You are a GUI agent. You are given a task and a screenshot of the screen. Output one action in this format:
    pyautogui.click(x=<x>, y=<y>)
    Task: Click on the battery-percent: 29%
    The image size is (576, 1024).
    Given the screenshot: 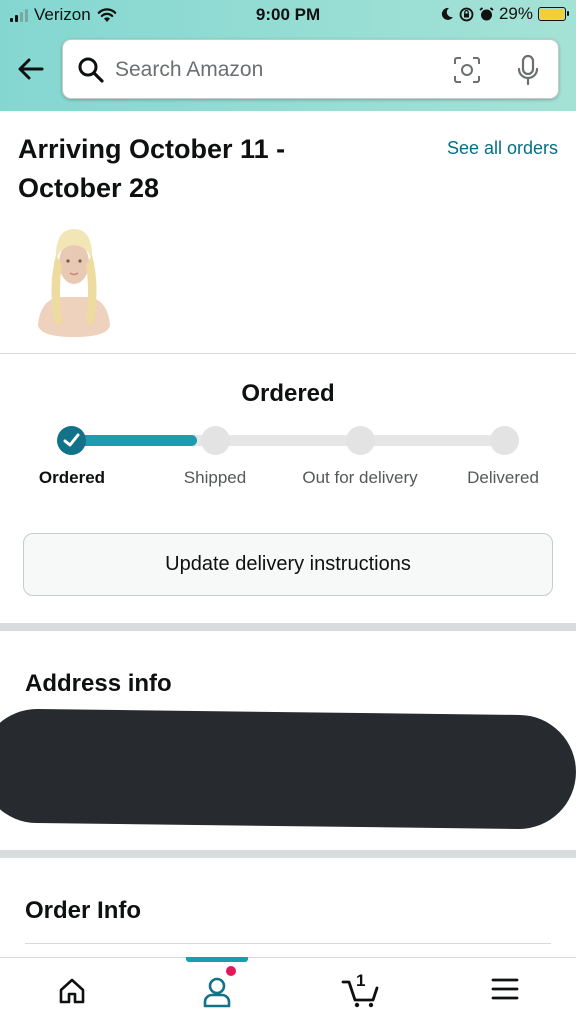 What is the action you would take?
    pyautogui.click(x=515, y=13)
    